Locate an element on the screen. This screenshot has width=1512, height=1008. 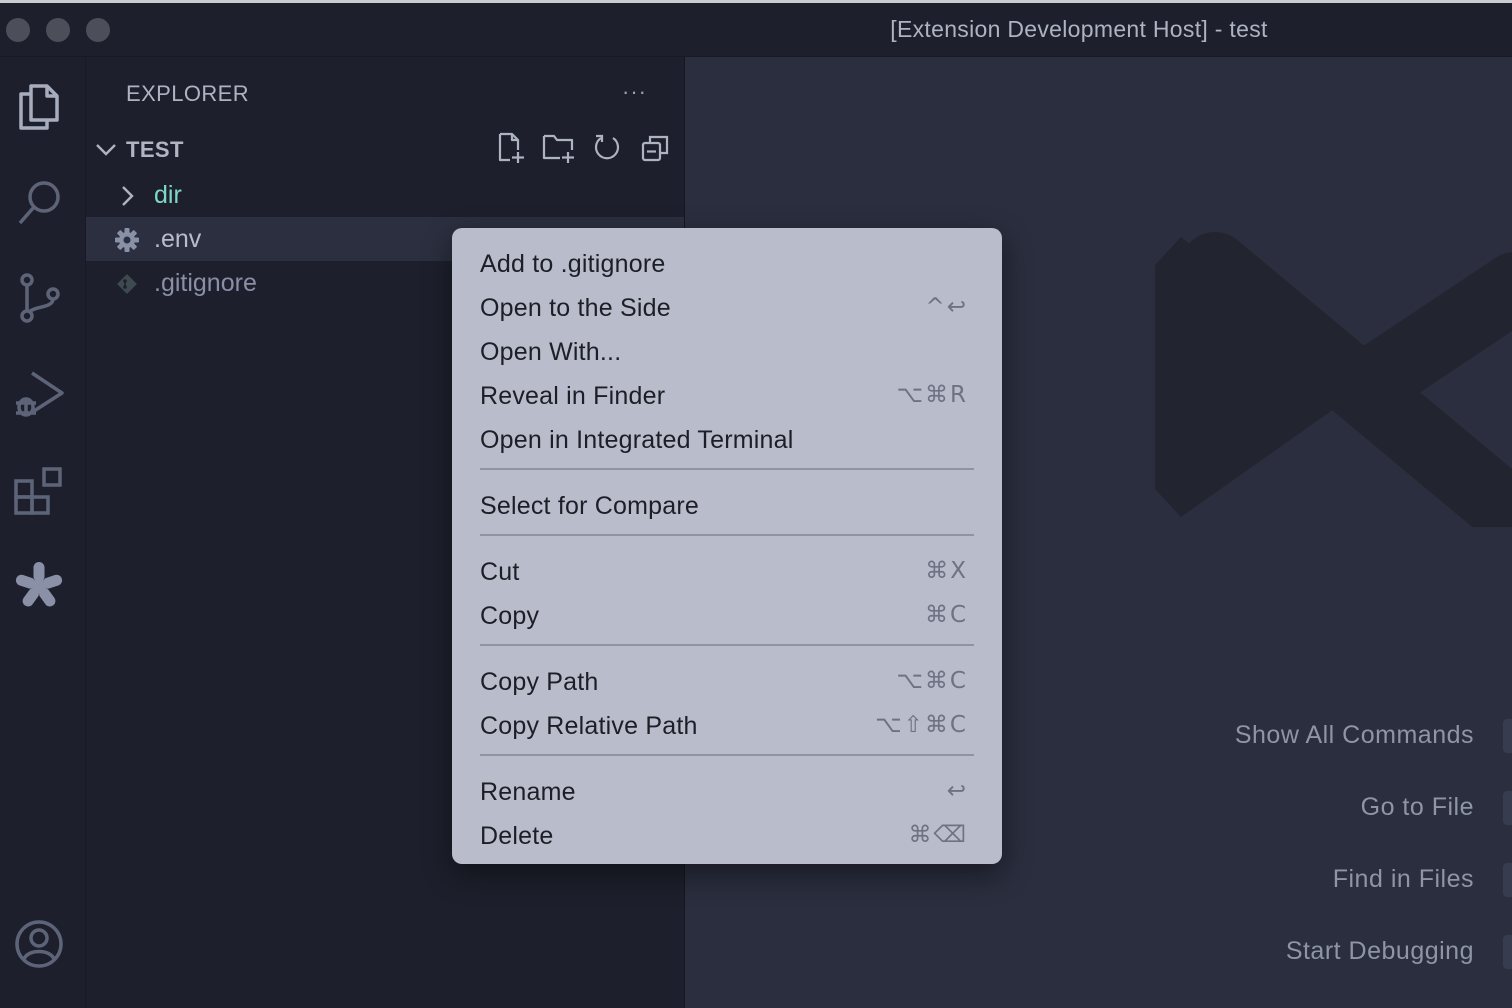
tree-item-dir: dir is located at coordinates (385, 195).